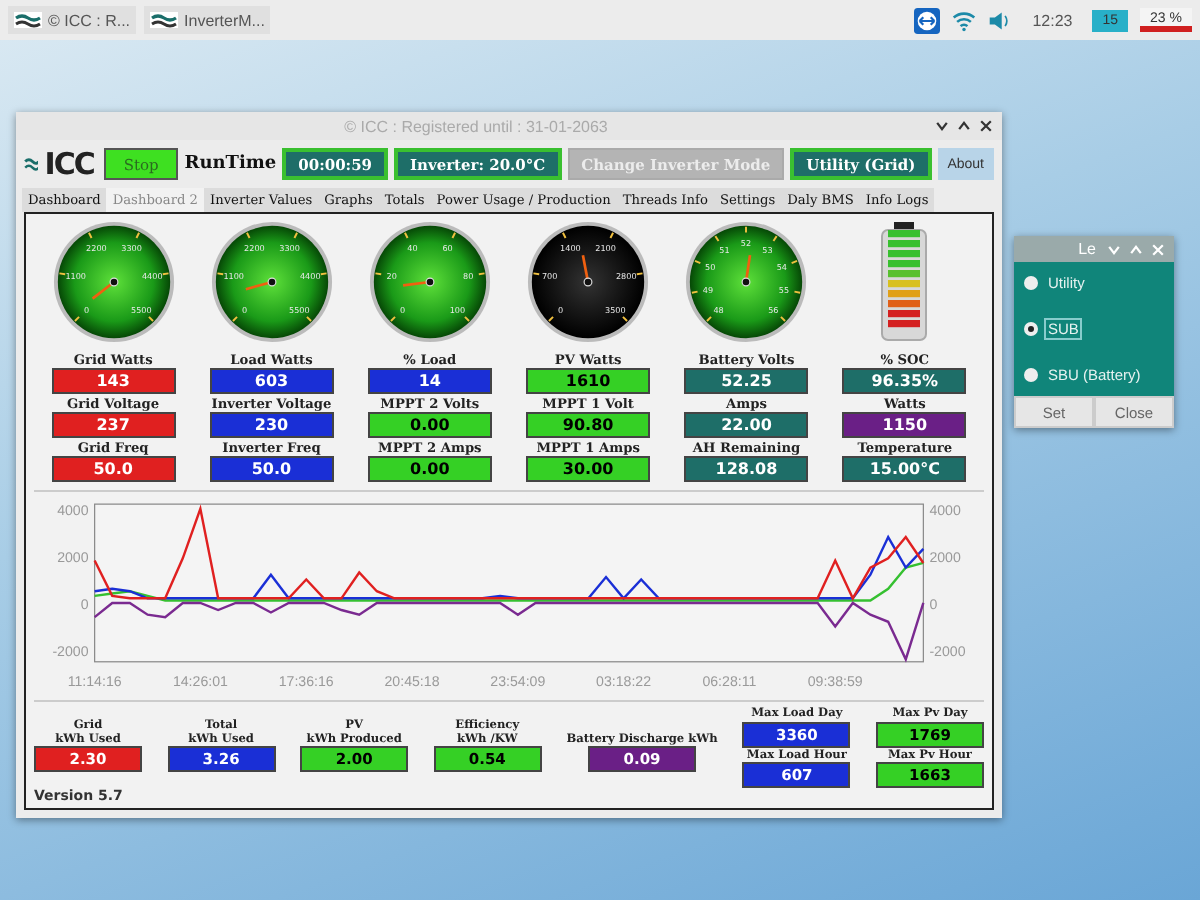  What do you see at coordinates (904, 425) in the screenshot?
I see `reading-value: 1150` at bounding box center [904, 425].